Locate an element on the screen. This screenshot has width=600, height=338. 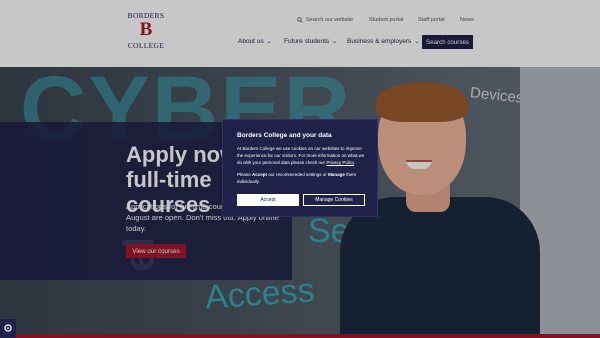
cookie-instr-prefix: Please is located at coordinates (245, 174).